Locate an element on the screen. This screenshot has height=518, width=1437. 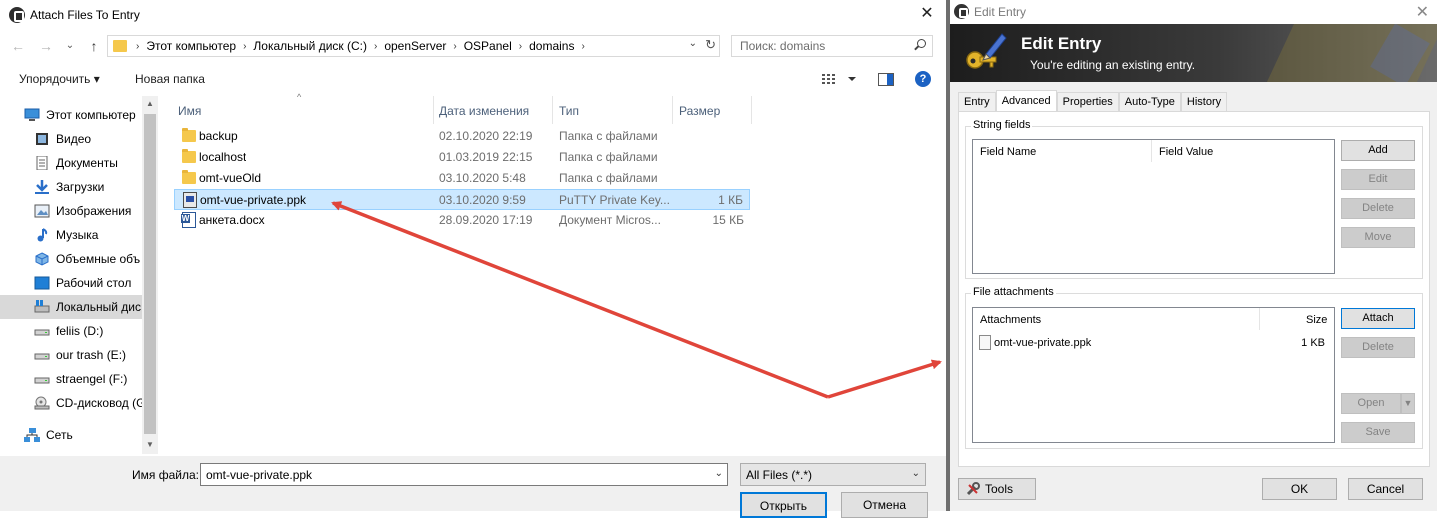
column-header-name: Имя is located at coordinates (189, 111).